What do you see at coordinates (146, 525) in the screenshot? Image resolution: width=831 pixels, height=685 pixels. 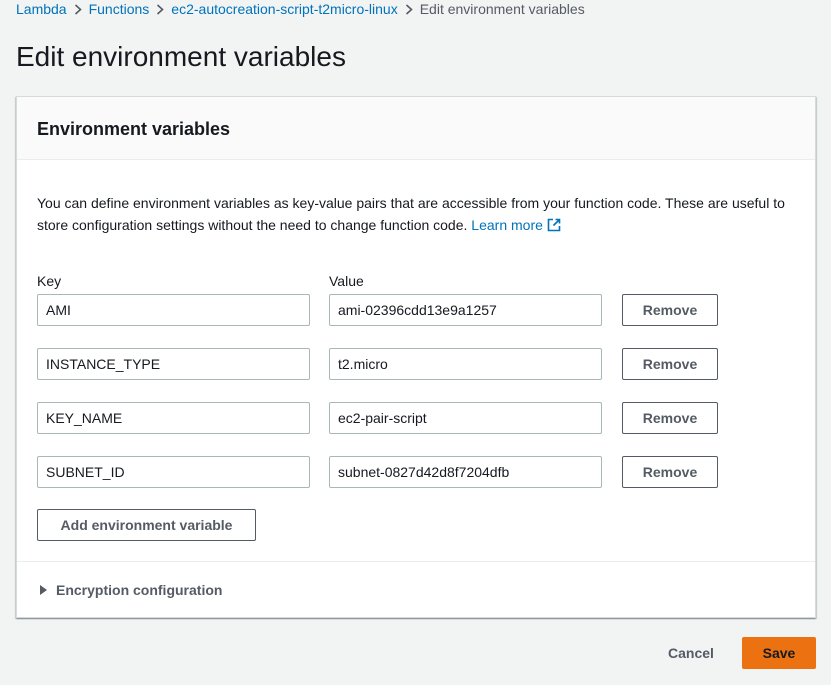 I see `add-environment-variable-button: Add environment variable` at bounding box center [146, 525].